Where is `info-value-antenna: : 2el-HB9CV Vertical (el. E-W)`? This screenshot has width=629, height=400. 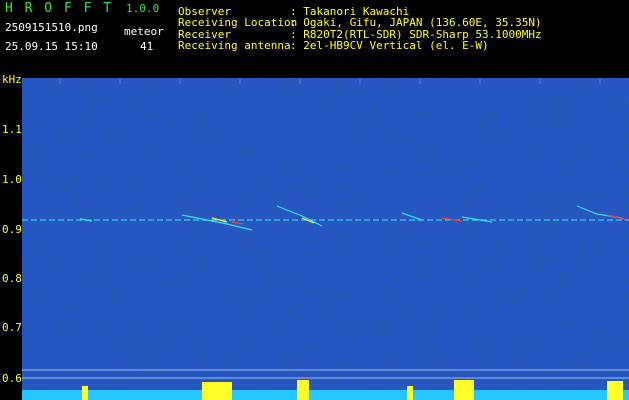
info-value-antenna: : 2el-HB9CV Vertical (el. E-W) is located at coordinates (389, 45).